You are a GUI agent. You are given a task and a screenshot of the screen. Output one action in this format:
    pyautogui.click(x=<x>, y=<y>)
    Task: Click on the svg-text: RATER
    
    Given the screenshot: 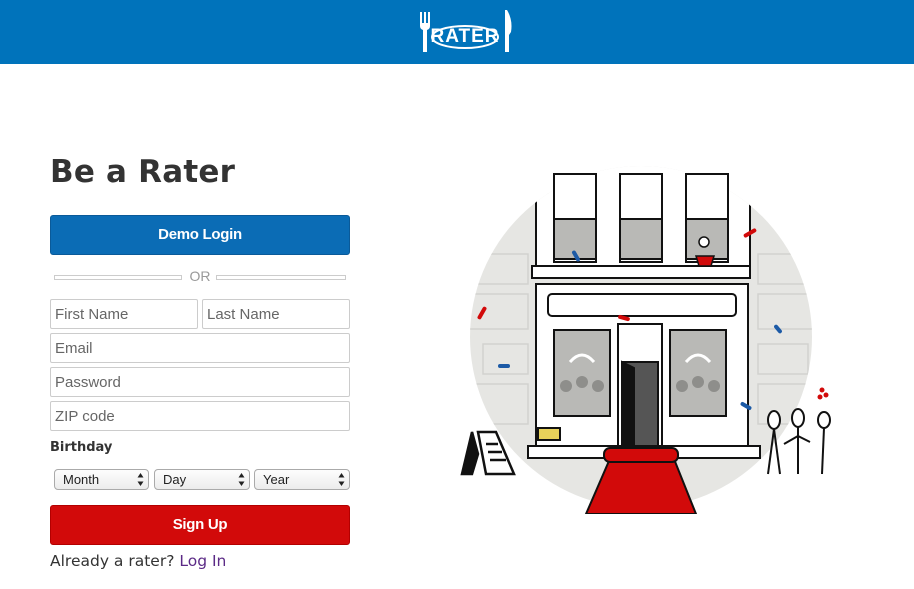 What is the action you would take?
    pyautogui.click(x=464, y=36)
    